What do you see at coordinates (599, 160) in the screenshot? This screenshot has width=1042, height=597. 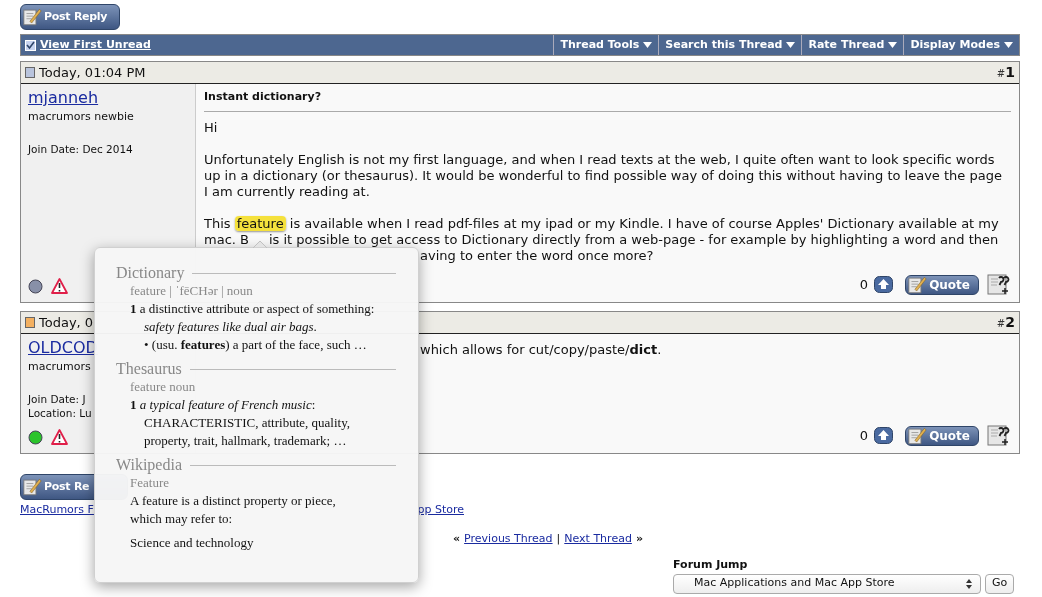 I see `post-text-line: Unfortunately English is not my first language, and when I read texts at the web, I quite often want to look specific words` at bounding box center [599, 160].